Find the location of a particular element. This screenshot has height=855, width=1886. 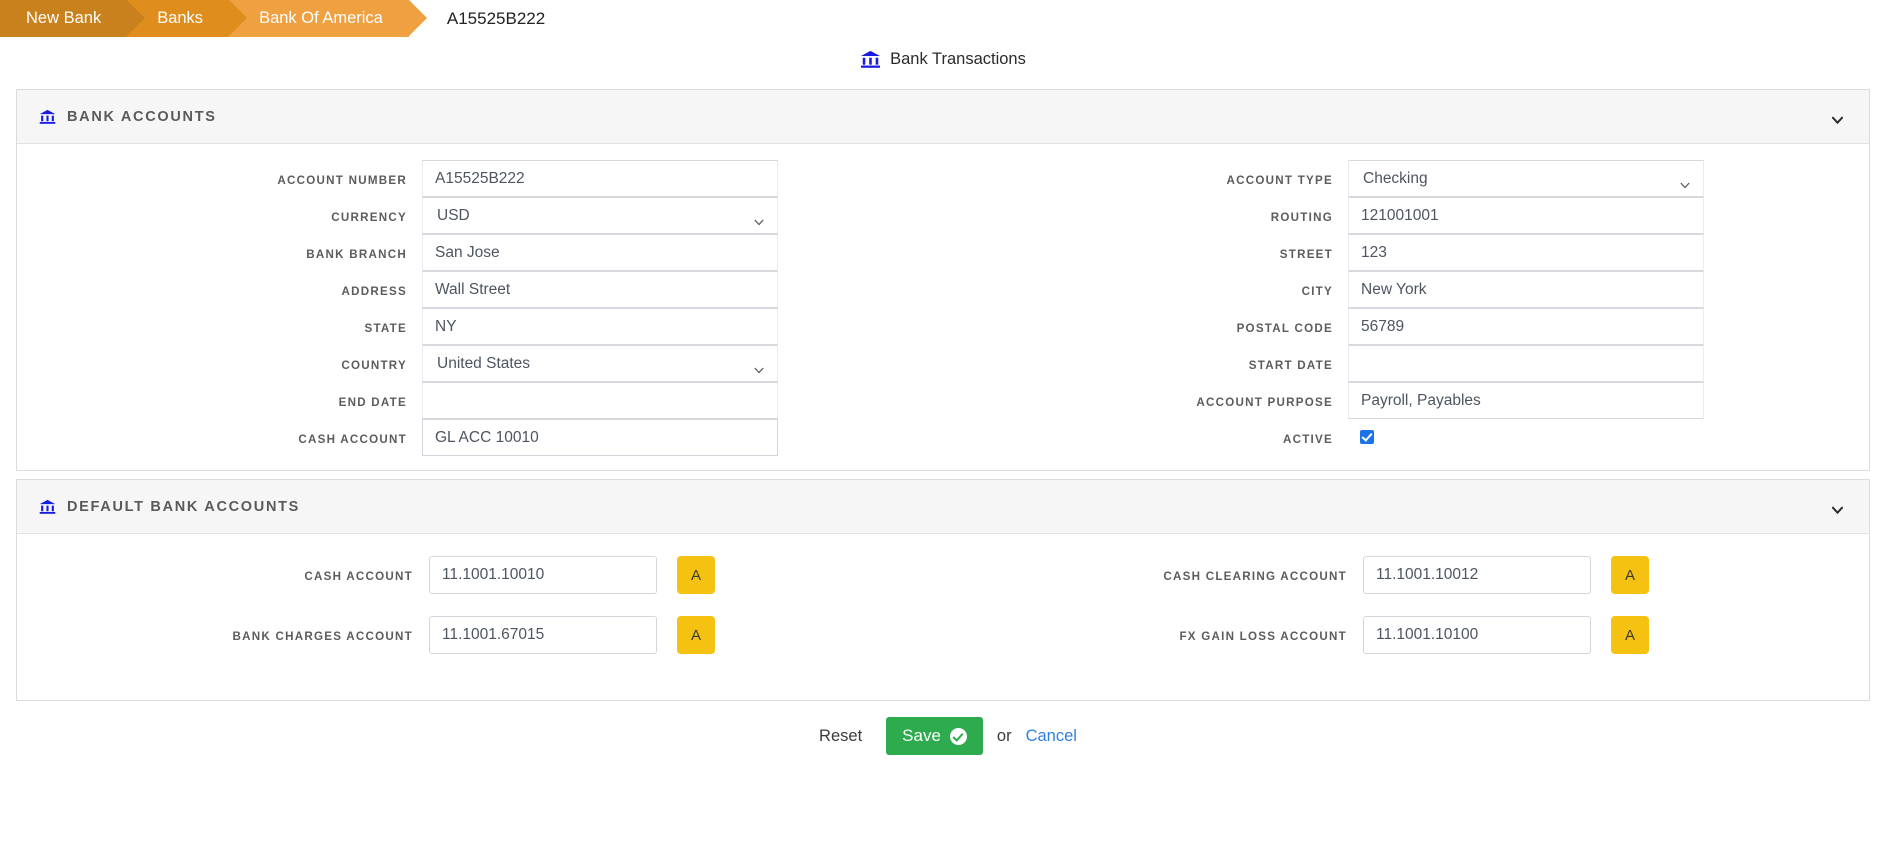

field-control: 123 is located at coordinates (1526, 252).